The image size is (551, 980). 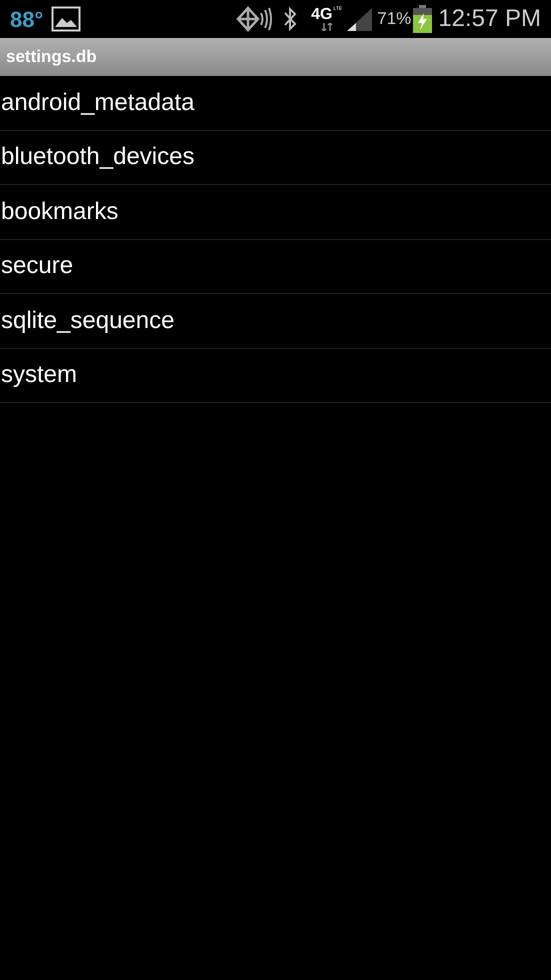 What do you see at coordinates (394, 19) in the screenshot?
I see `battery-percentage: 71%` at bounding box center [394, 19].